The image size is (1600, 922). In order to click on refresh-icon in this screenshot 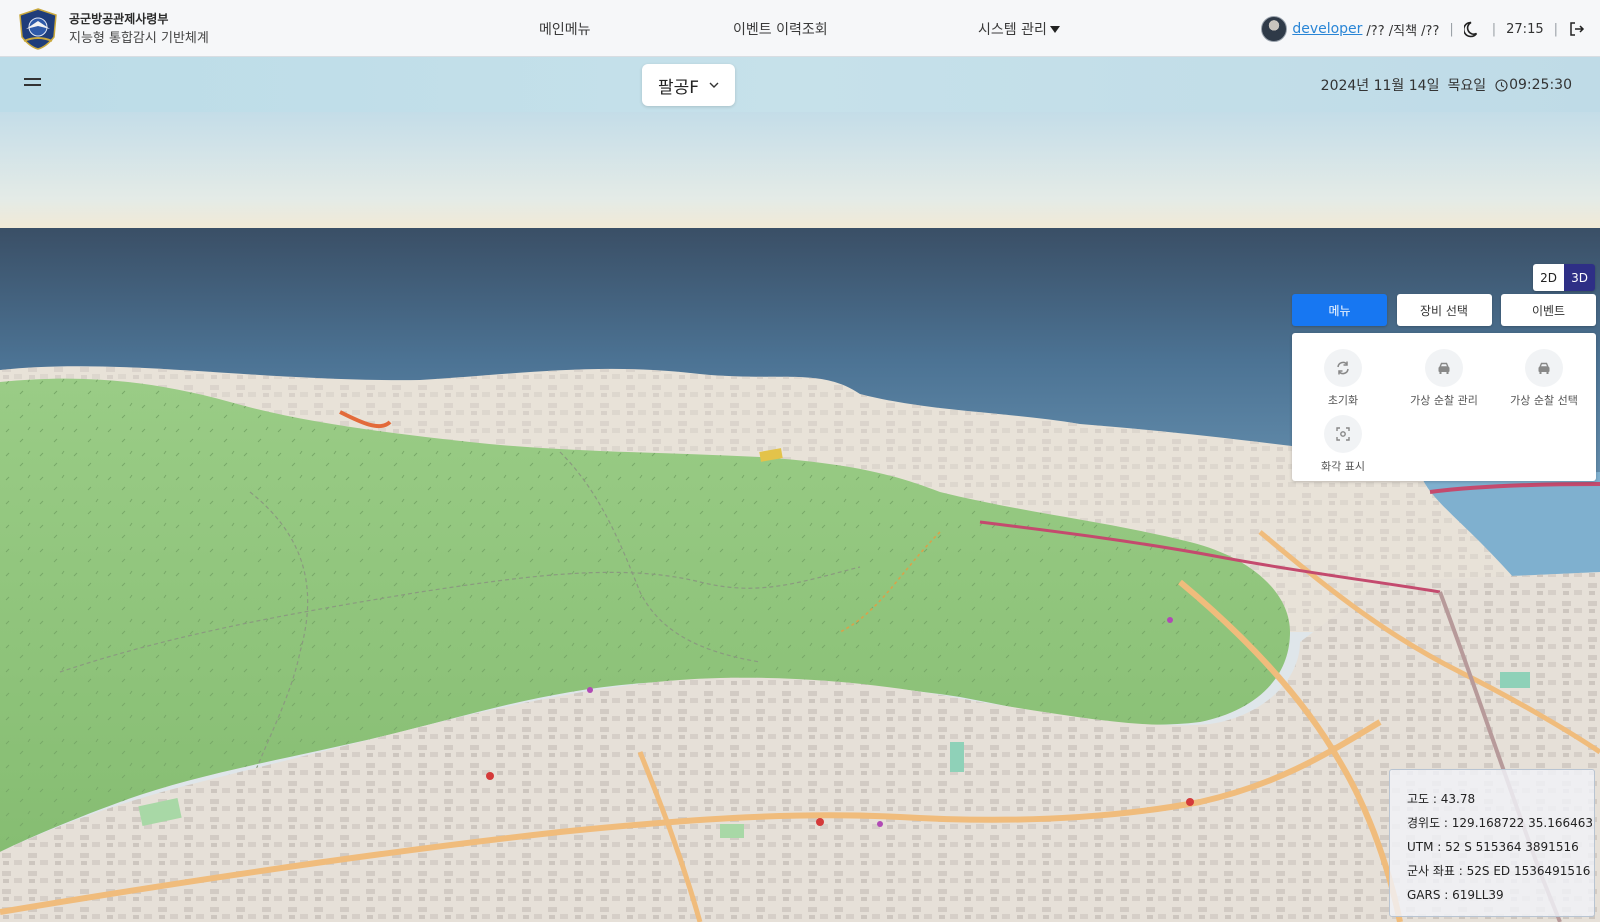, I will do `click(1343, 368)`.